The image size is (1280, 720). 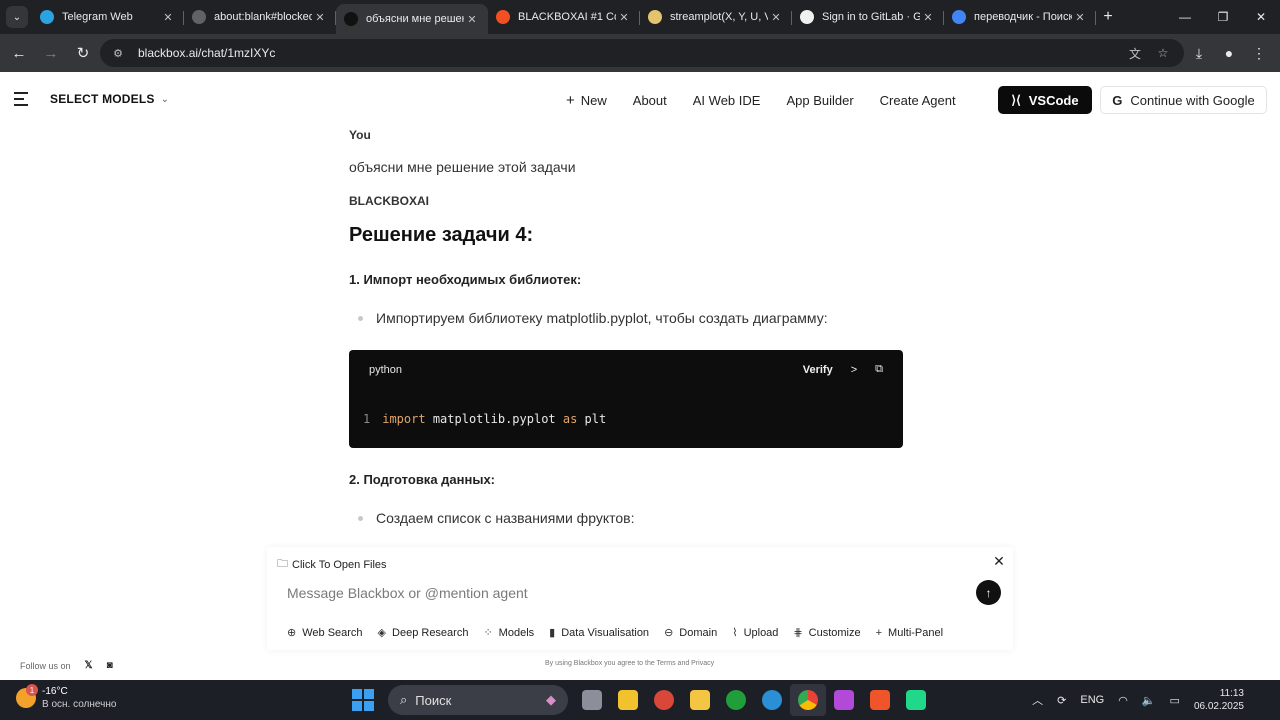 I want to click on nav-new: + New, so click(x=586, y=100).